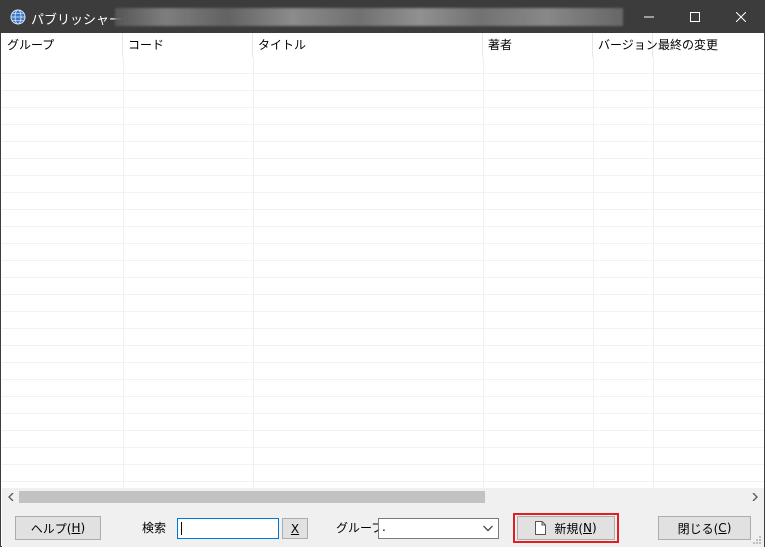 The height and width of the screenshot is (547, 765). I want to click on column-header-last-modified: 最終の変更, so click(708, 45).